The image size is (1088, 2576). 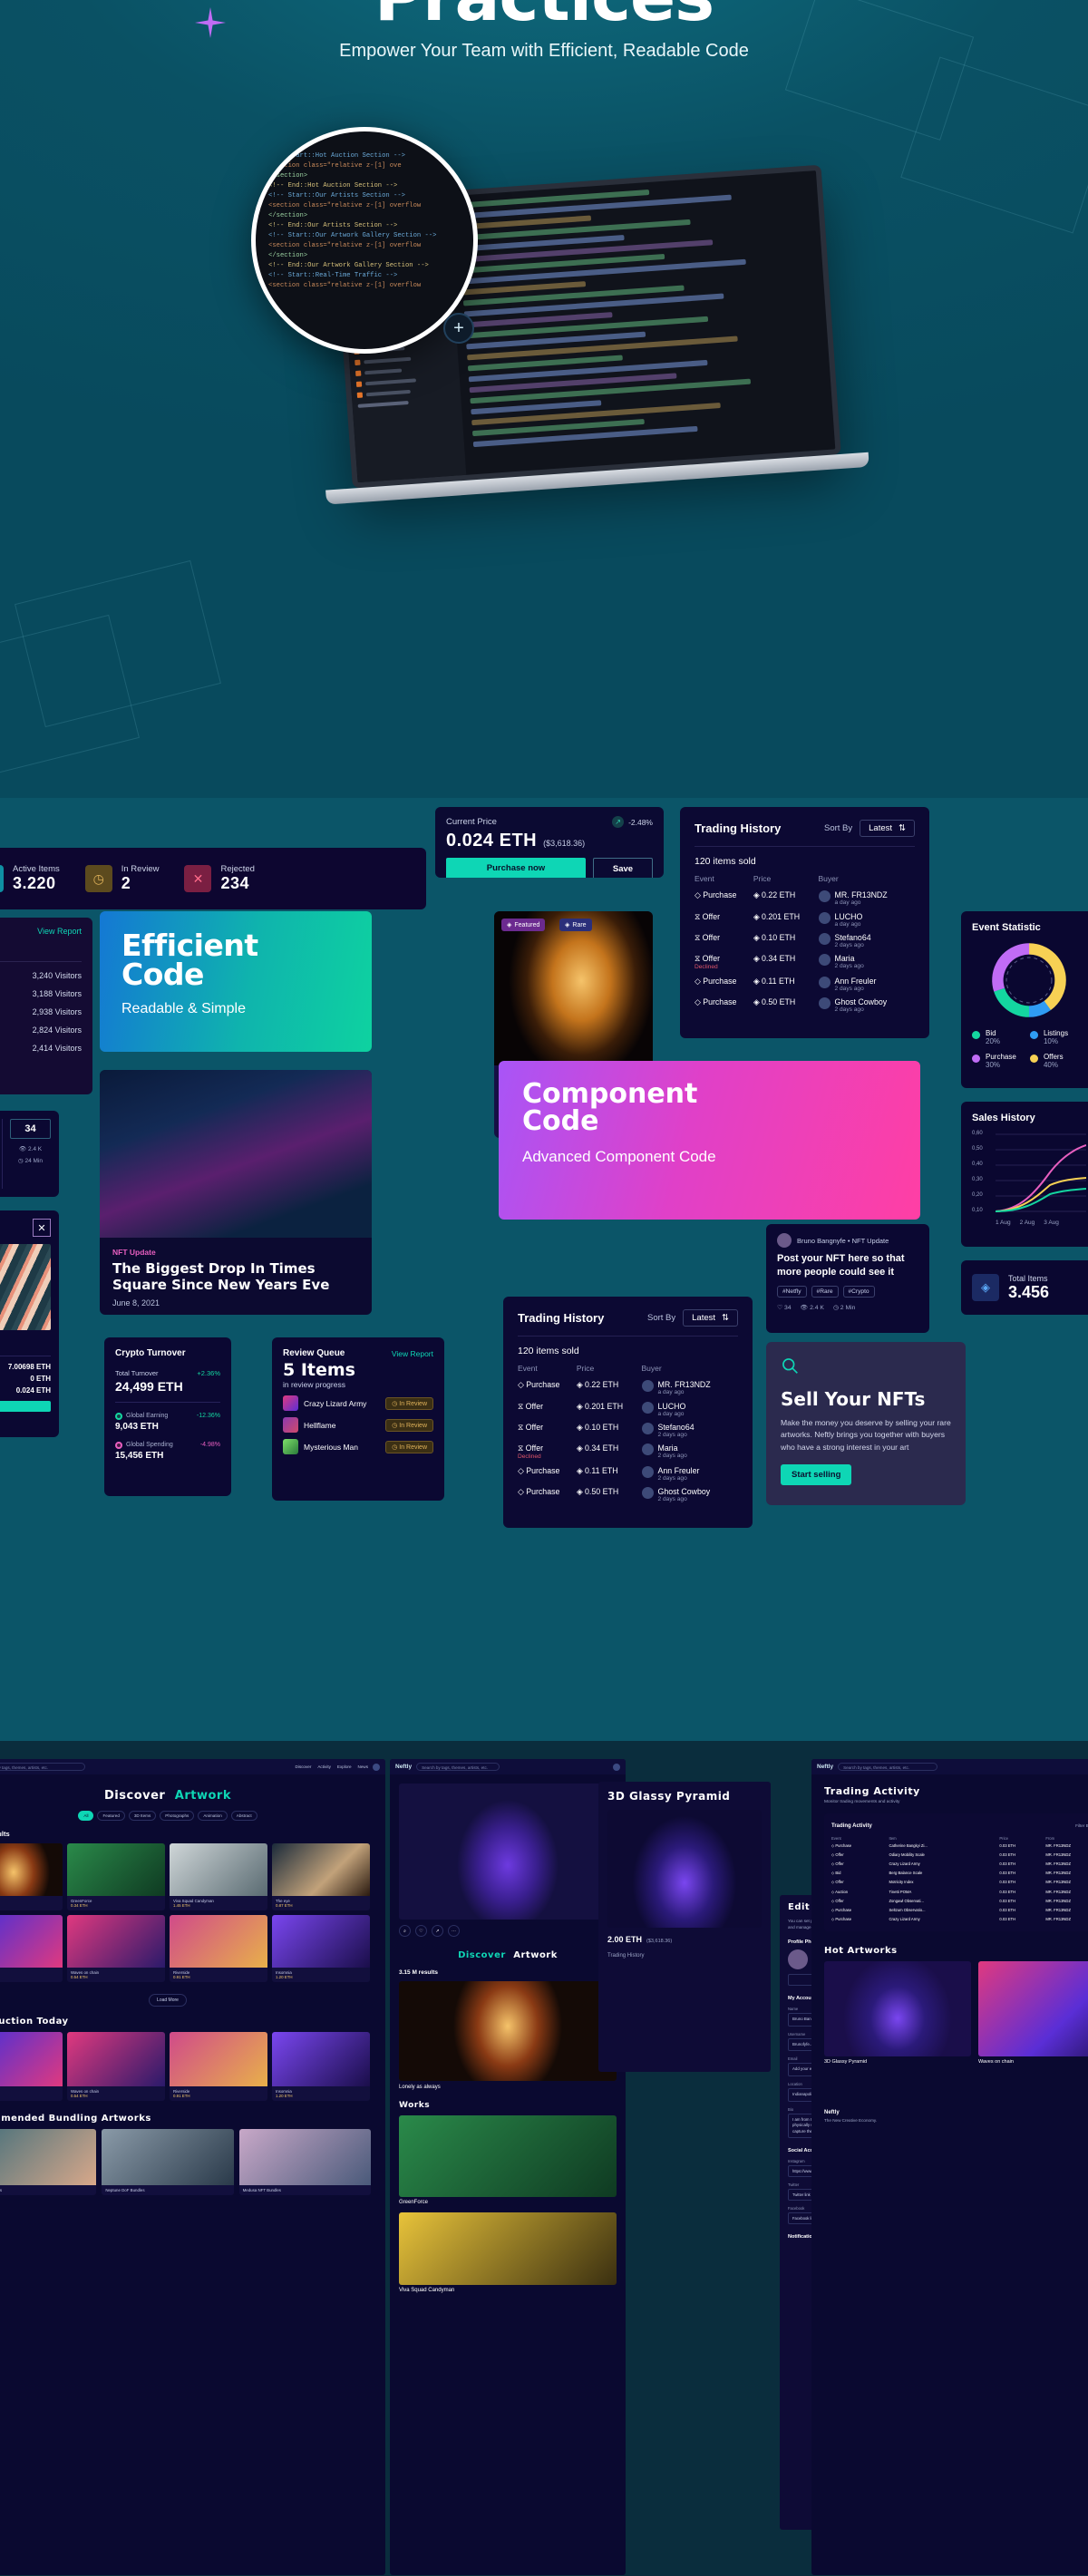 What do you see at coordinates (31, 1876) in the screenshot?
I see `artwork-card: Lonely as always2.00 ETH` at bounding box center [31, 1876].